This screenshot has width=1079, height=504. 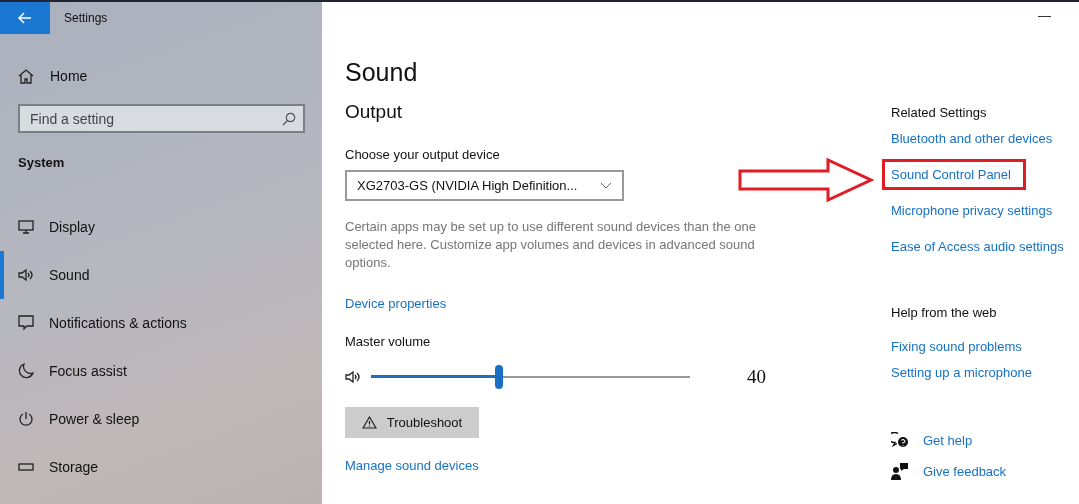 I want to click on sidebar-item: Storage, so click(x=161, y=467).